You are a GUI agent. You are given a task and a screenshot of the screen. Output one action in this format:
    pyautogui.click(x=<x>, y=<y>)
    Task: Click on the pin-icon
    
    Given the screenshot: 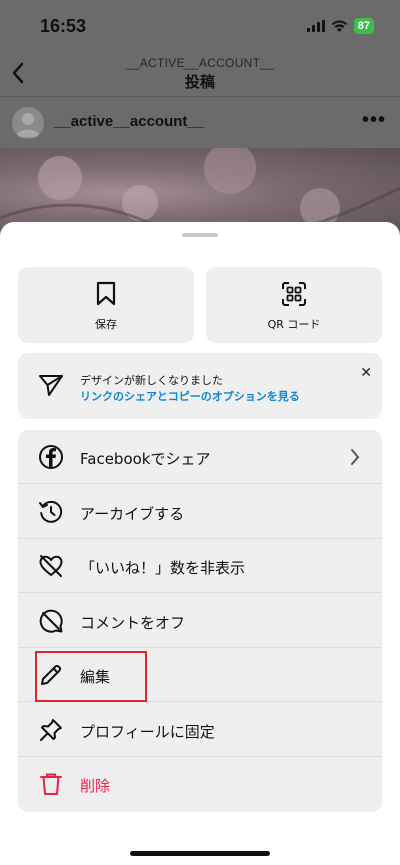 What is the action you would take?
    pyautogui.click(x=51, y=729)
    